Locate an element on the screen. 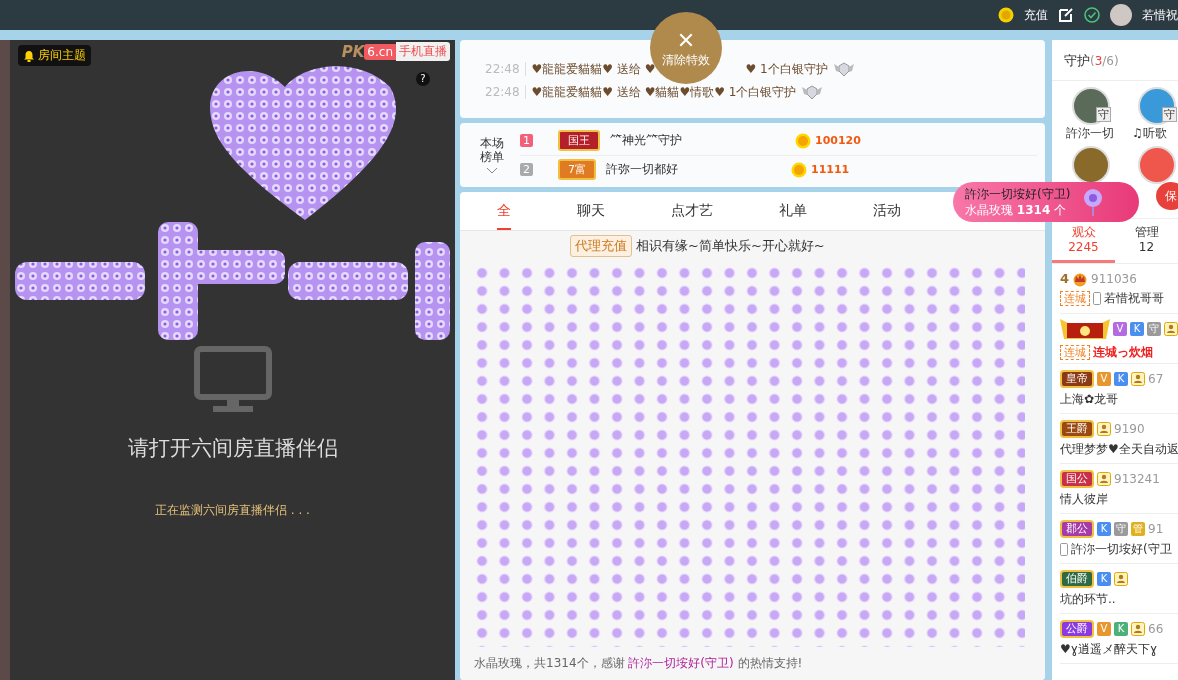 The image size is (1178, 680). rank-score: 100120 is located at coordinates (838, 140).